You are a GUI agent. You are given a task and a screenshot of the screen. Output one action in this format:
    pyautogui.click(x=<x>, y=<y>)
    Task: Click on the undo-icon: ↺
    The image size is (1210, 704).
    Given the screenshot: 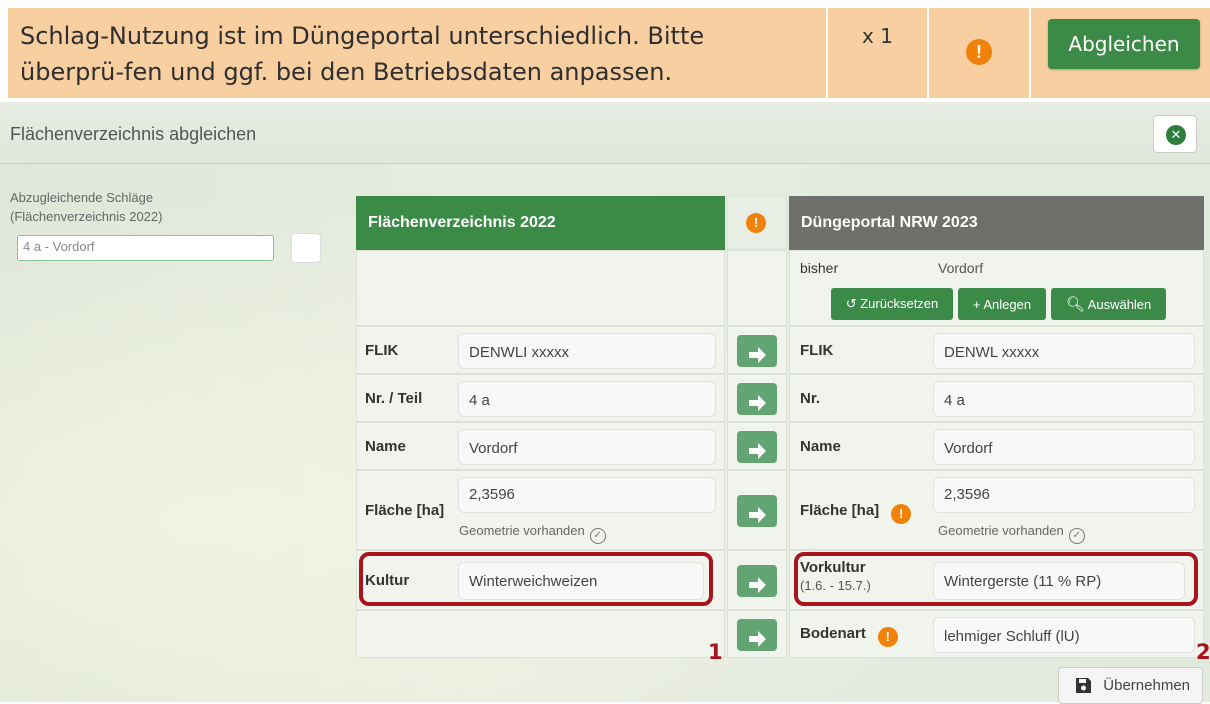 What is the action you would take?
    pyautogui.click(x=851, y=303)
    